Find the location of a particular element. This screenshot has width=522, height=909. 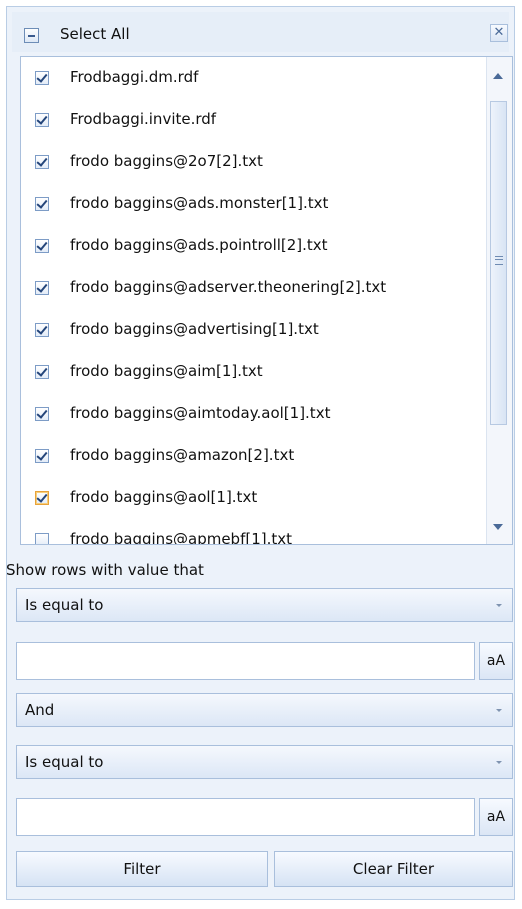

list-item: frodo baggins@advertising[1].txt is located at coordinates (254, 334).